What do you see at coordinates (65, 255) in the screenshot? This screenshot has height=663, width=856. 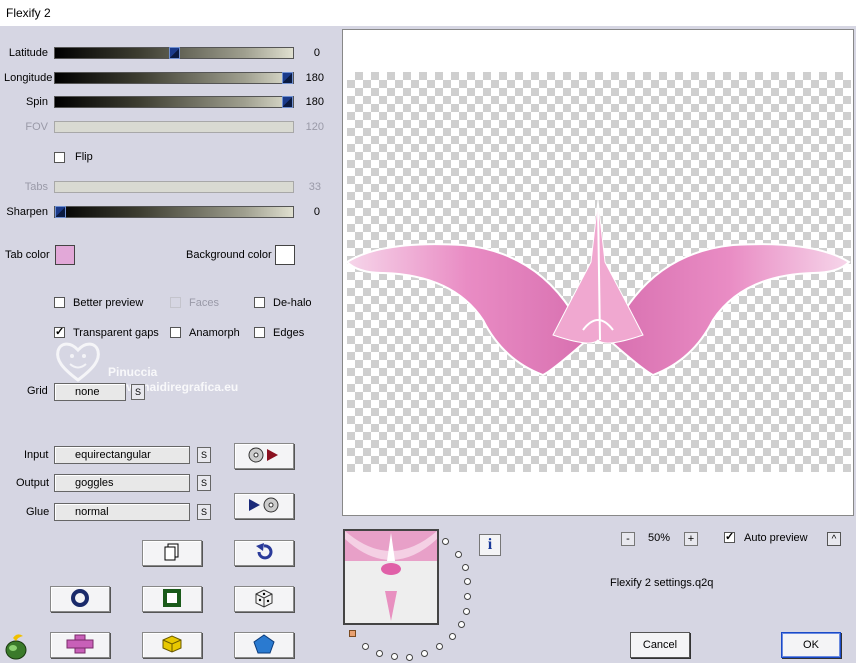 I see `tab-color-swatch` at bounding box center [65, 255].